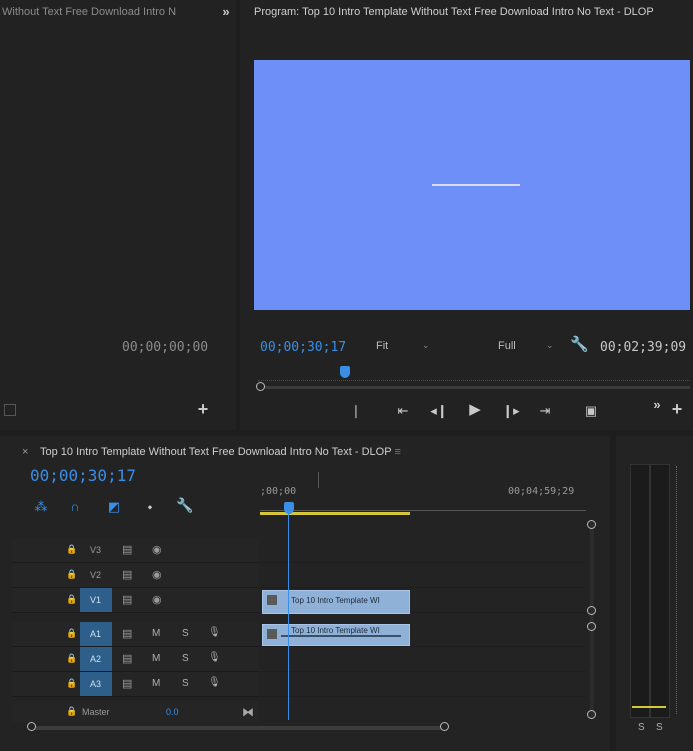 The image size is (693, 751). Describe the element at coordinates (660, 591) in the screenshot. I see `audio-meter-right-channel` at that location.